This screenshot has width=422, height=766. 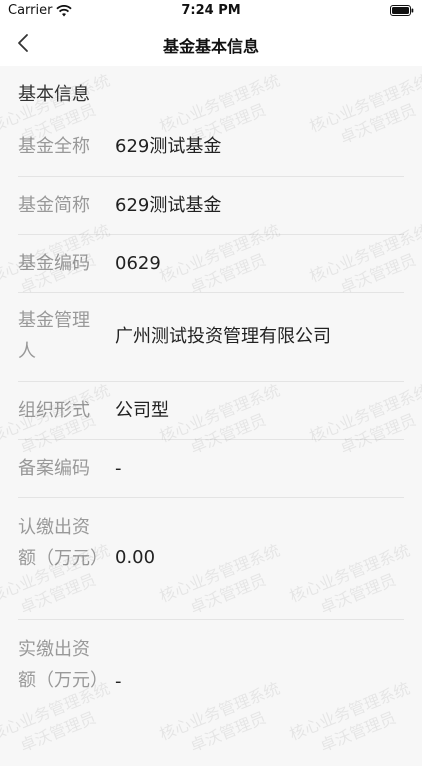 What do you see at coordinates (211, 264) in the screenshot?
I see `field-row-fund-code: 基金编码 0629` at bounding box center [211, 264].